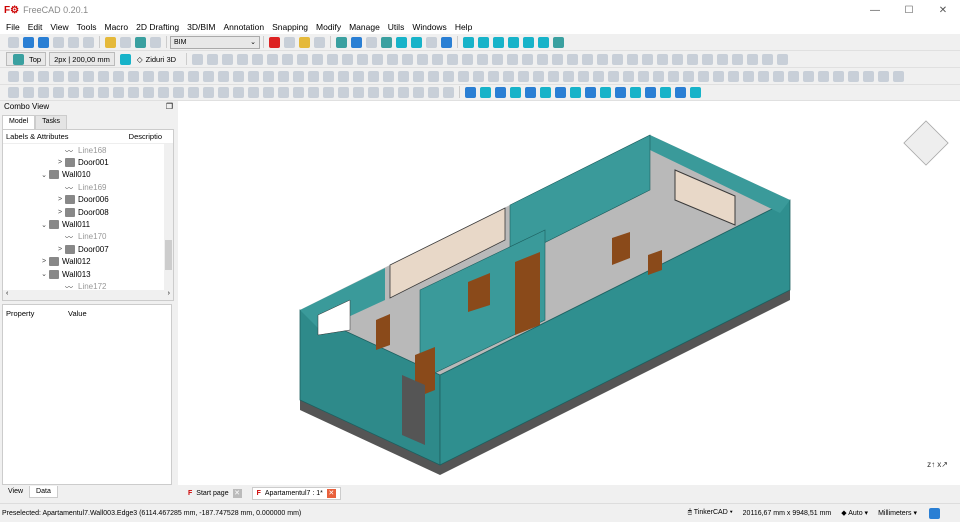 This screenshot has width=960, height=522. What do you see at coordinates (290, 27) in the screenshot?
I see `menu-snapping: Snapping` at bounding box center [290, 27].